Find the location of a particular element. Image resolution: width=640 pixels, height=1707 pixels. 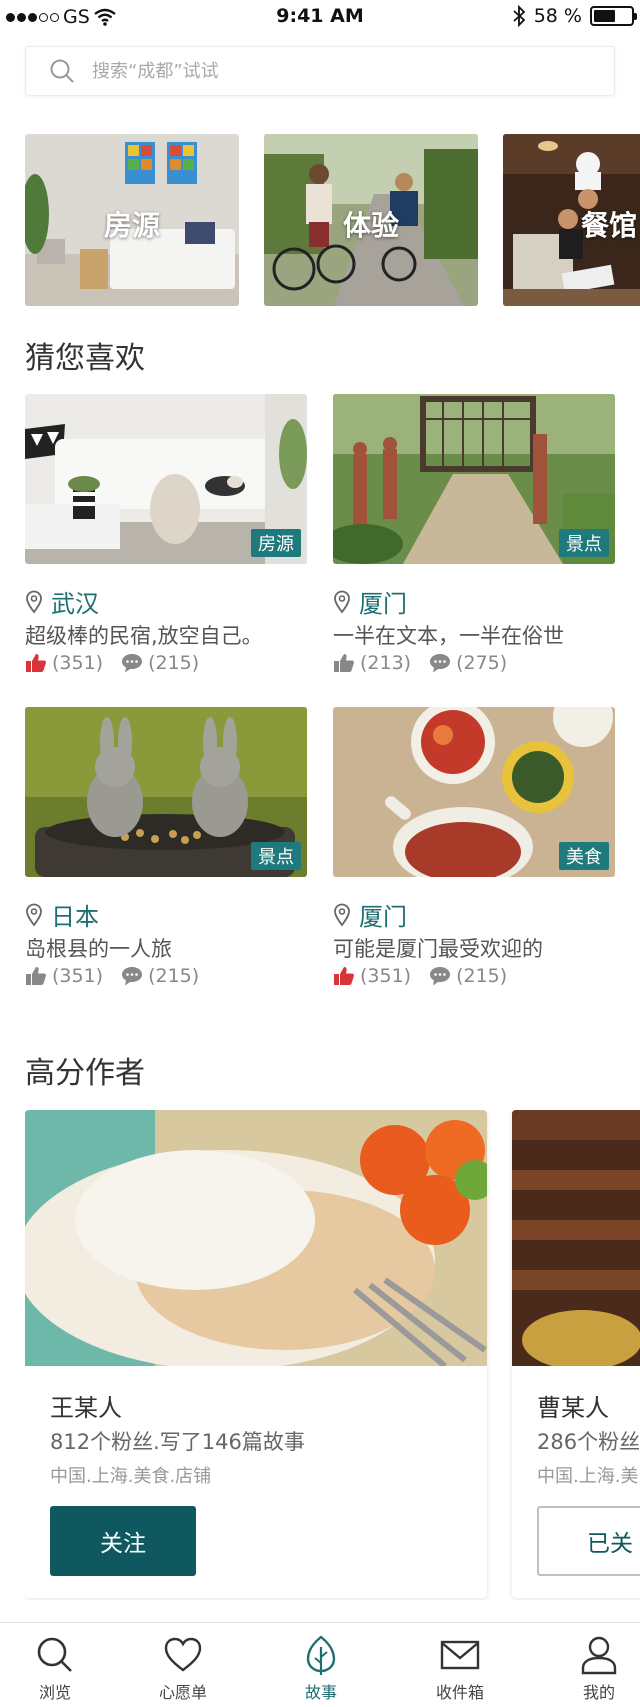

author-name: 王某人 is located at coordinates (86, 1408).